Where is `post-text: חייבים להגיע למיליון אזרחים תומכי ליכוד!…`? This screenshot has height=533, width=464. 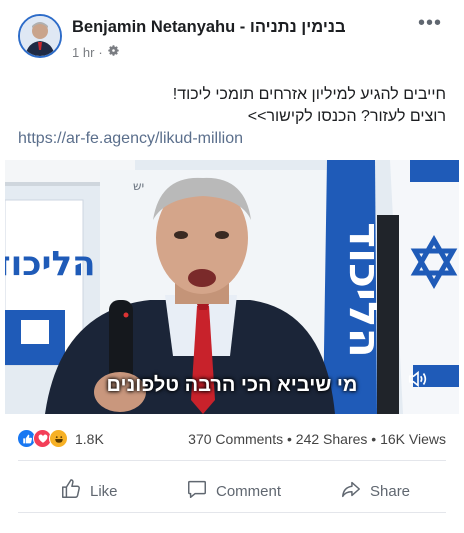 post-text: חייבים להגיע למיליון אזרחים תומכי ליכוד!… is located at coordinates (223, 106).